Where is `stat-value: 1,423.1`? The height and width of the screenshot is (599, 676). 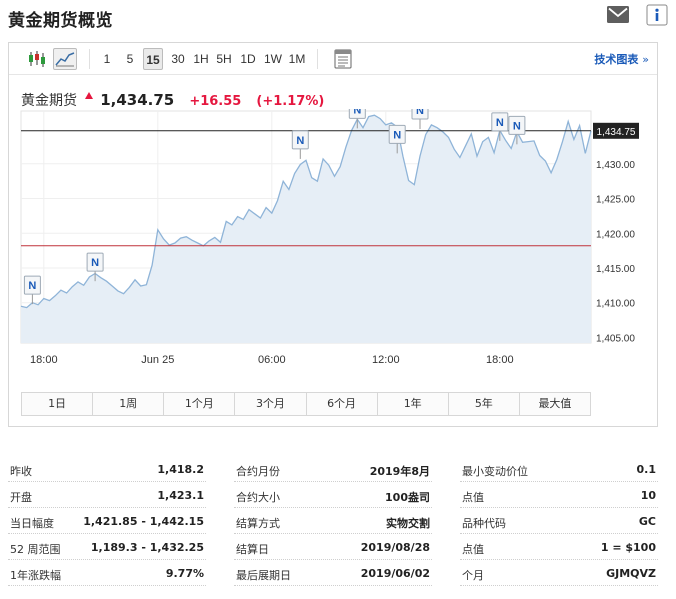
stat-value: 1,423.1 is located at coordinates (180, 495).